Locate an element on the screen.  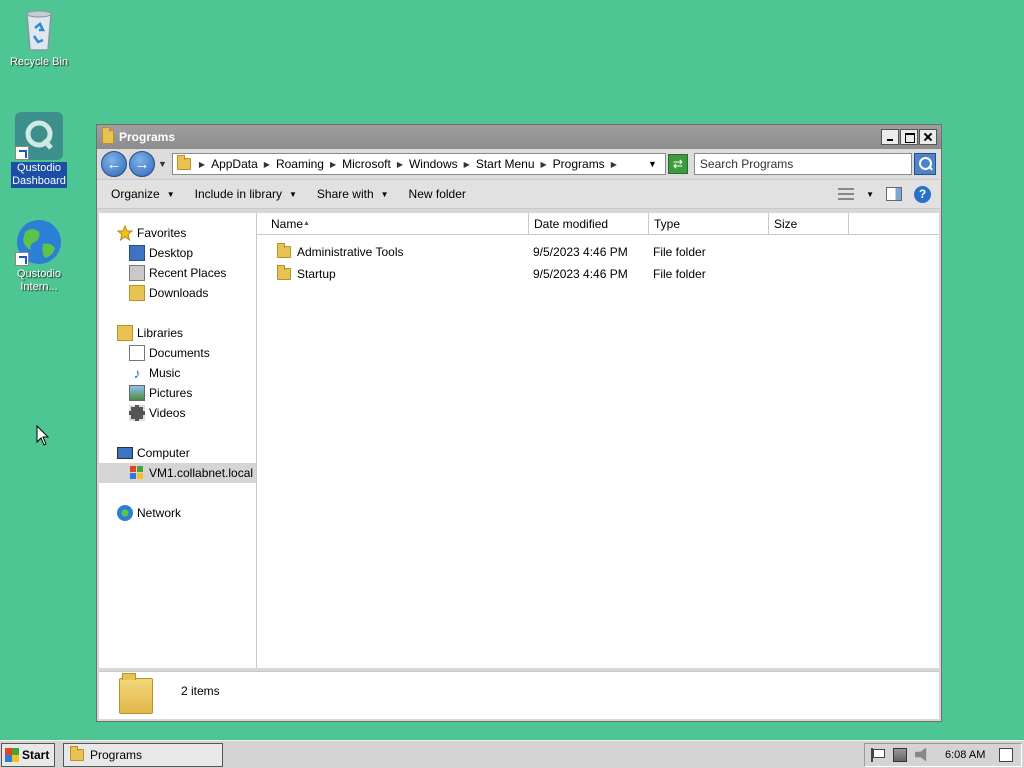
breadcrumb-item: Programs is located at coordinates (579, 164).